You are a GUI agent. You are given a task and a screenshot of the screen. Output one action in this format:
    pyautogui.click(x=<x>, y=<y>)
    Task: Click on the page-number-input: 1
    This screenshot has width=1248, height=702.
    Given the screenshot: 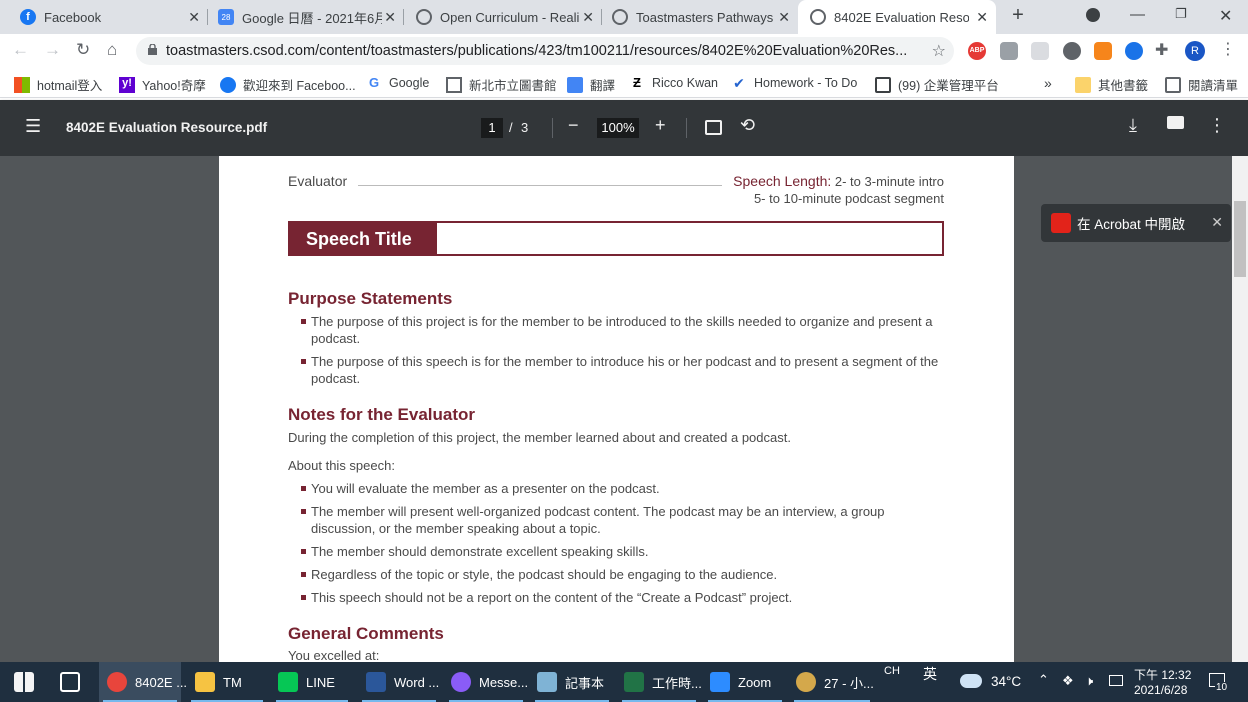 What is the action you would take?
    pyautogui.click(x=492, y=128)
    